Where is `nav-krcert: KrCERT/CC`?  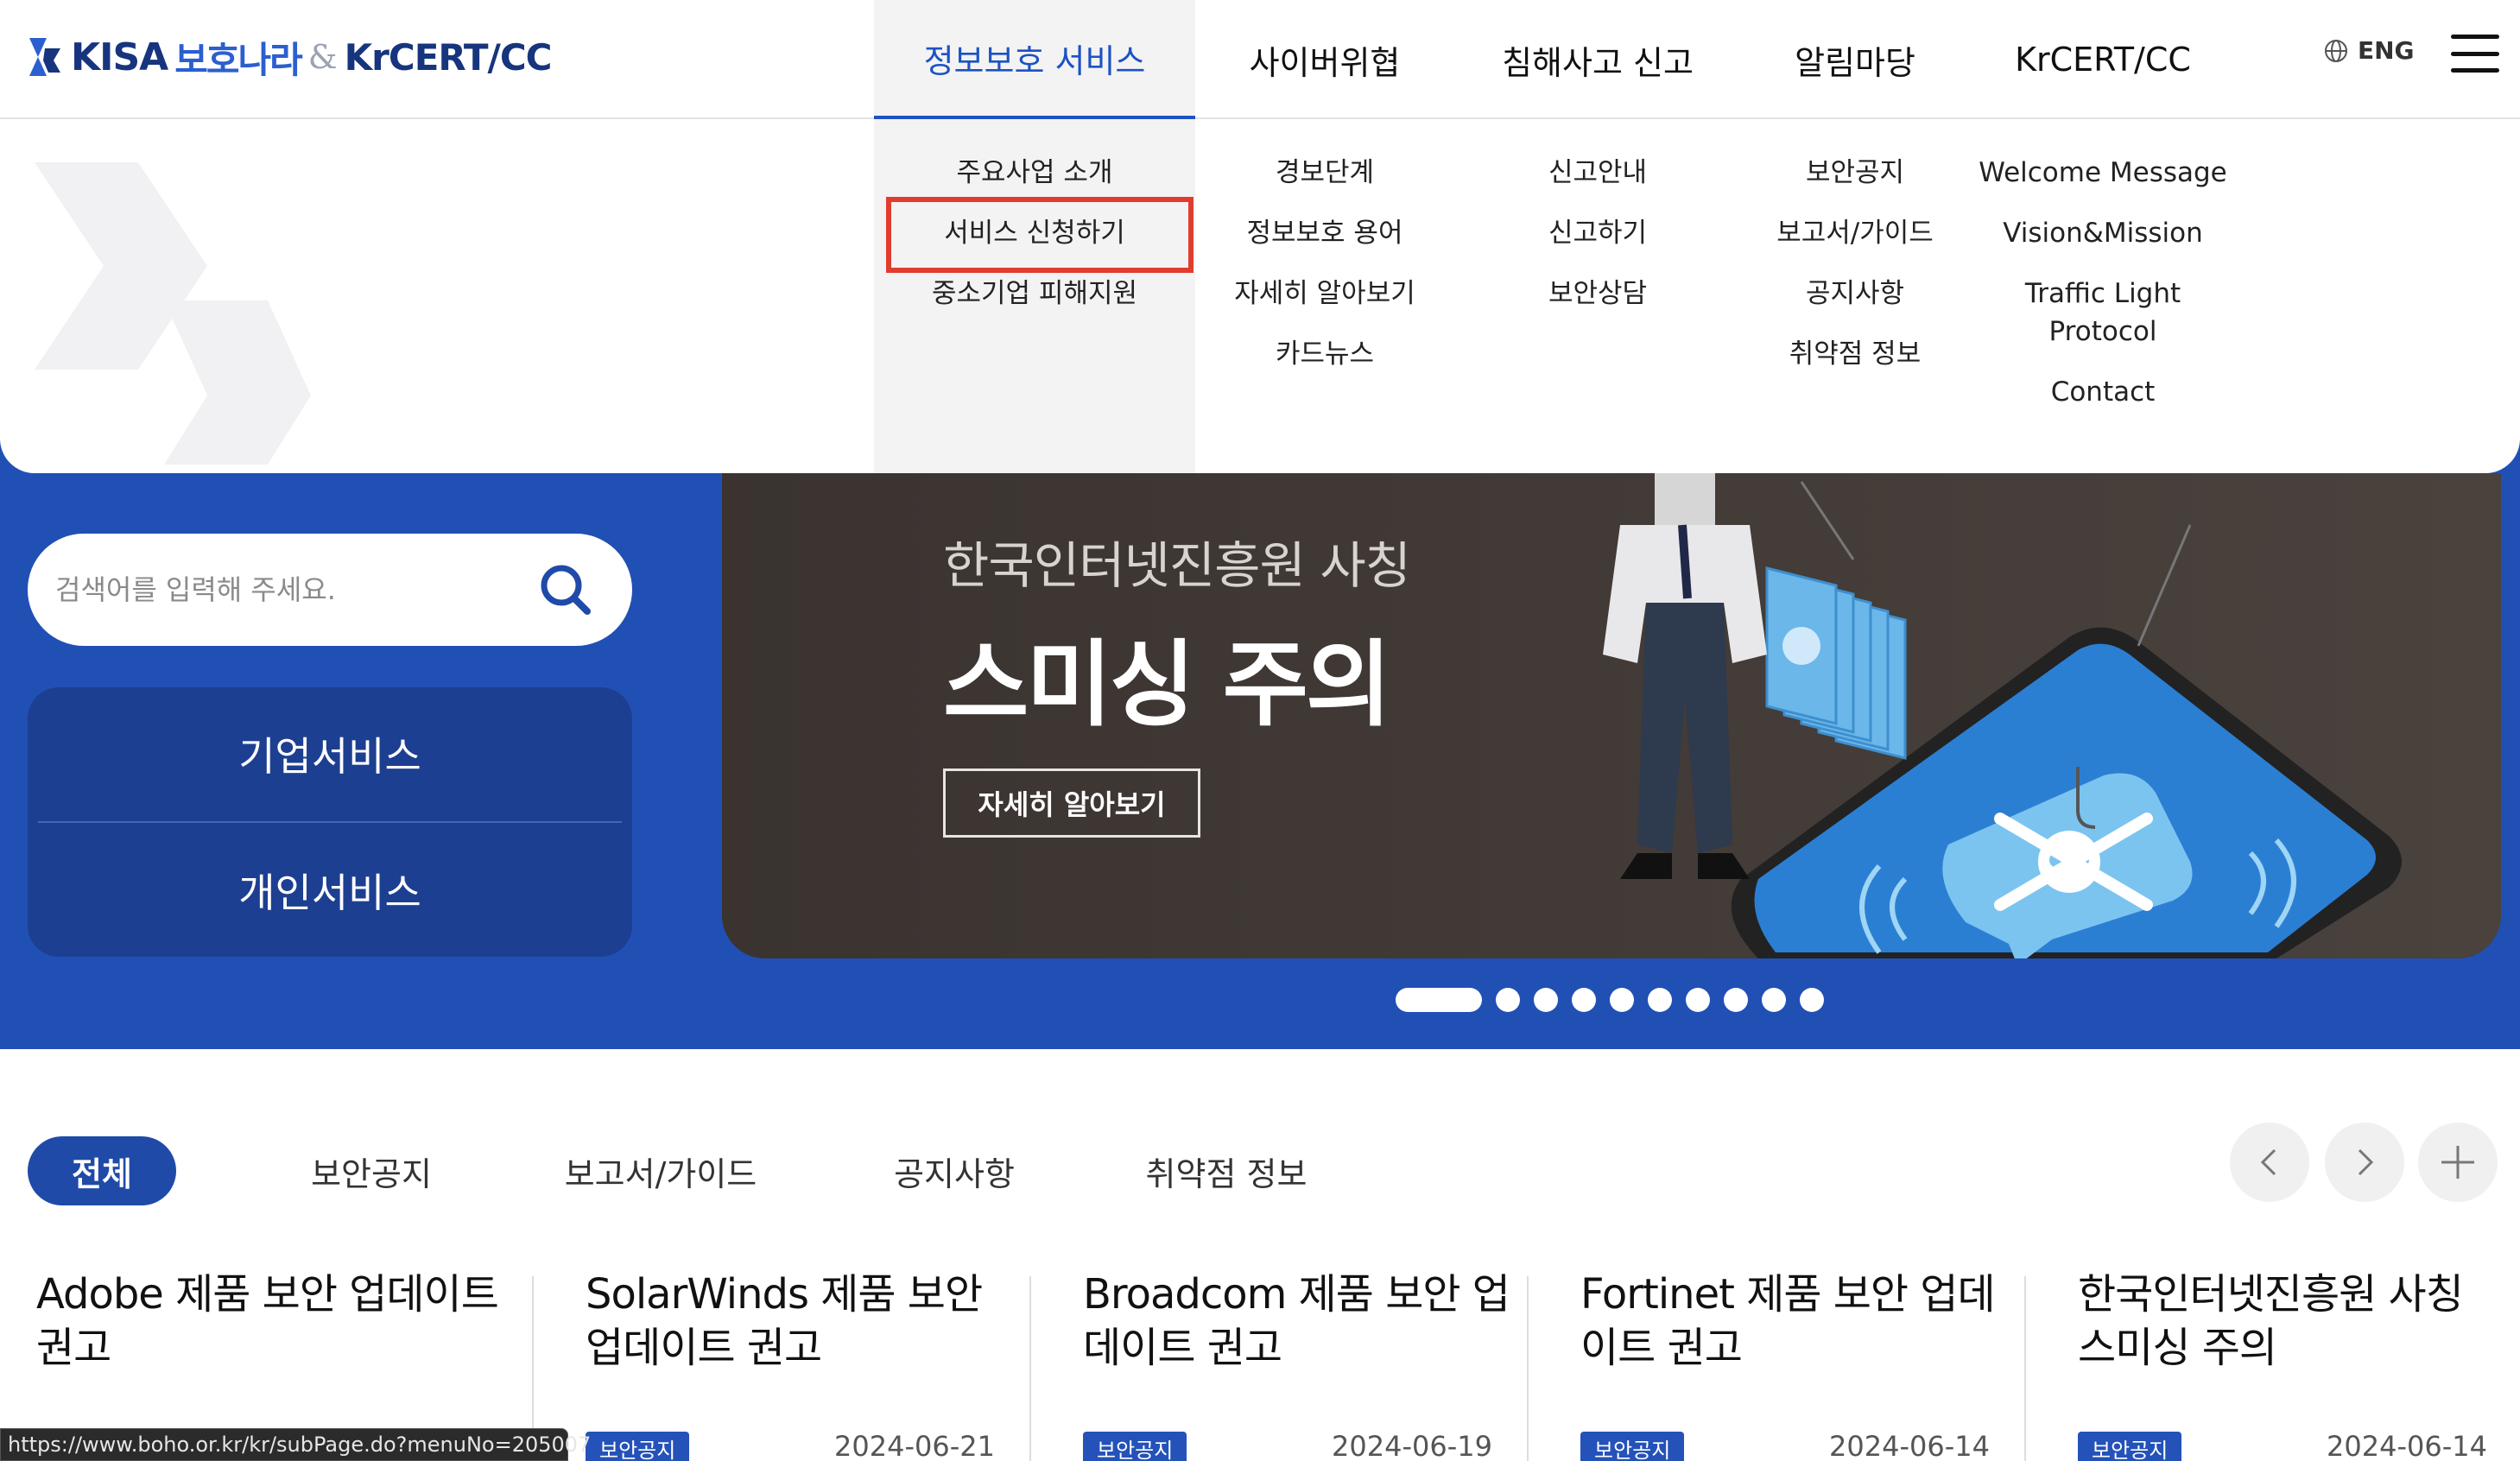
nav-krcert: KrCERT/CC is located at coordinates (2103, 60).